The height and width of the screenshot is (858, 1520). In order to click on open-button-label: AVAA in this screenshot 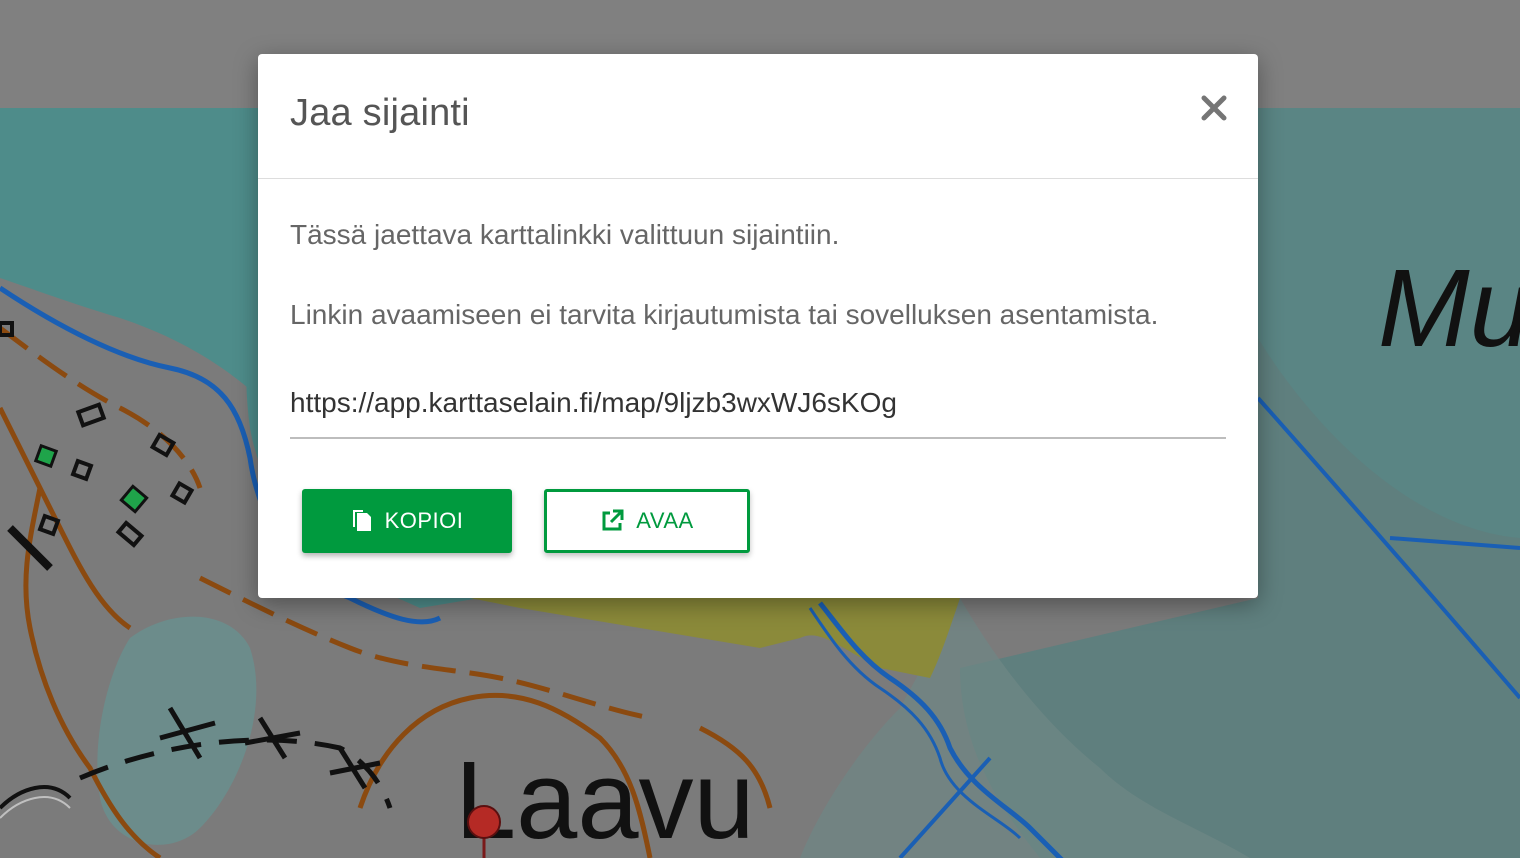, I will do `click(665, 520)`.